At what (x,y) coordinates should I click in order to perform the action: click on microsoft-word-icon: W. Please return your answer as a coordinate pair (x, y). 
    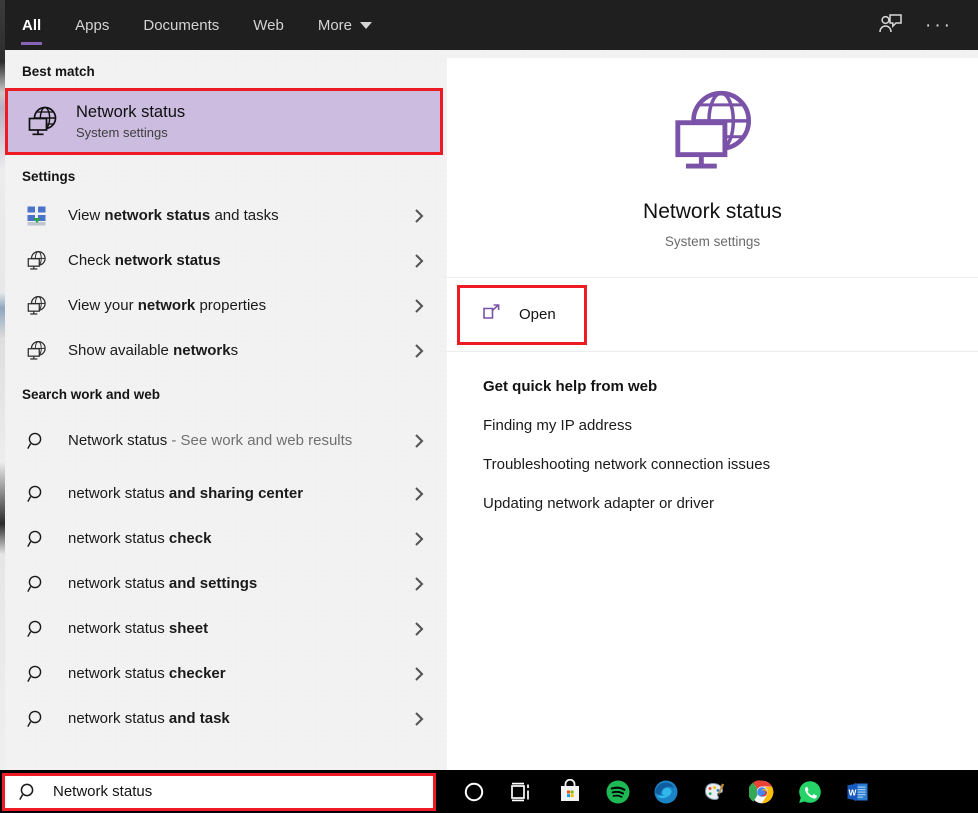
    Looking at the image, I should click on (858, 791).